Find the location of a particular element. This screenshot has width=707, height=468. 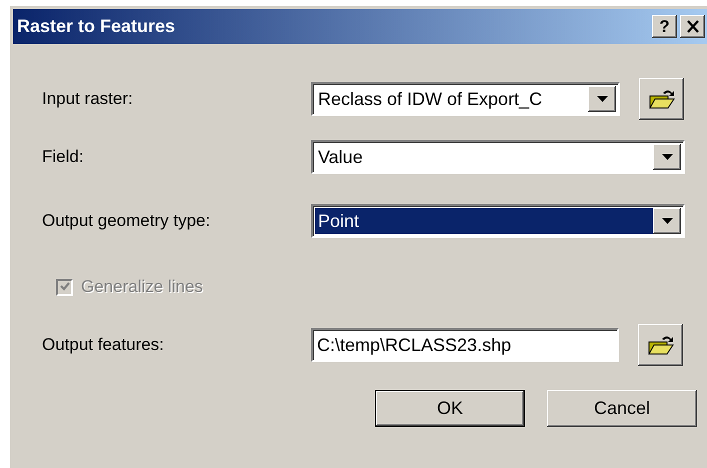

field-label: Output features: is located at coordinates (103, 345).